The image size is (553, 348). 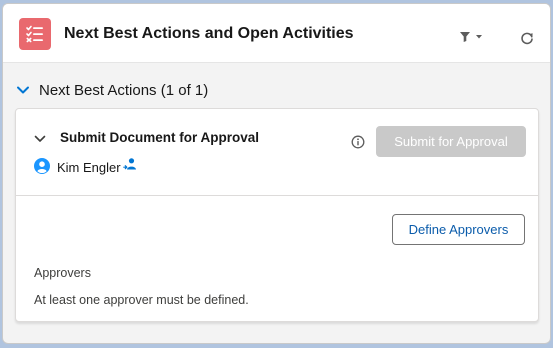 I want to click on filter-menu-button, so click(x=473, y=38).